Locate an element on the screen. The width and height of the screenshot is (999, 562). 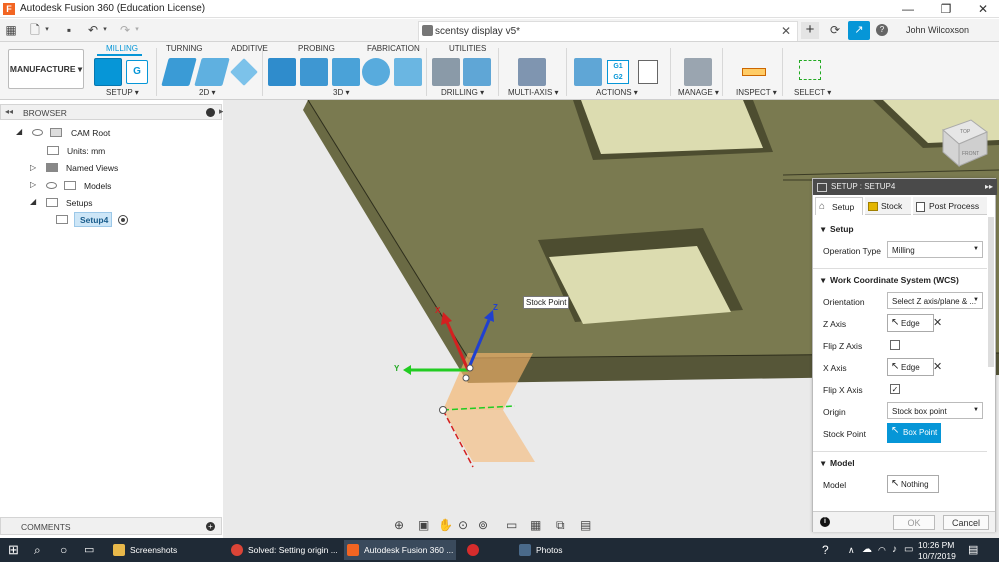
battery-icon: ▭ is located at coordinates (908, 550).